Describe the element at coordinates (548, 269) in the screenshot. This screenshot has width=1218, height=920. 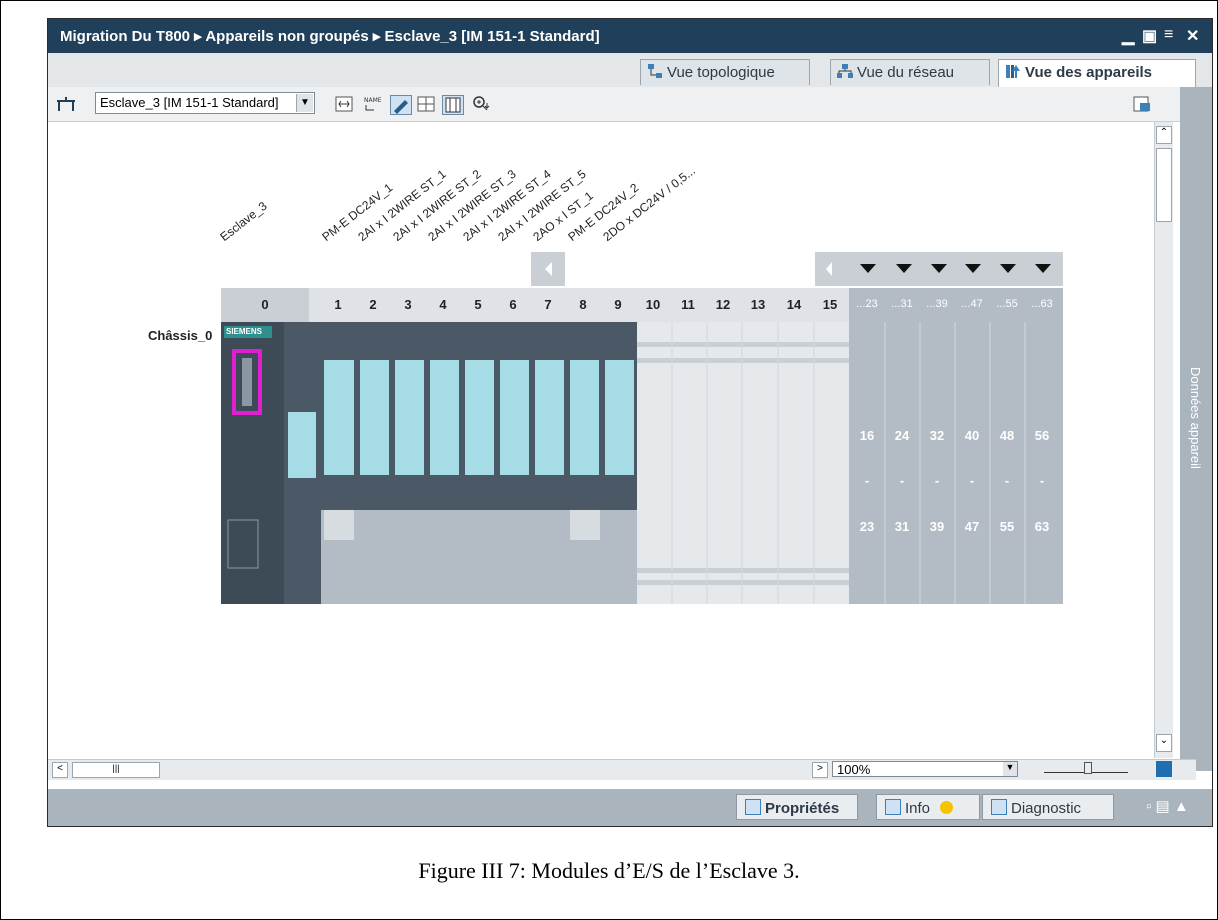
I see `nav-left` at that location.